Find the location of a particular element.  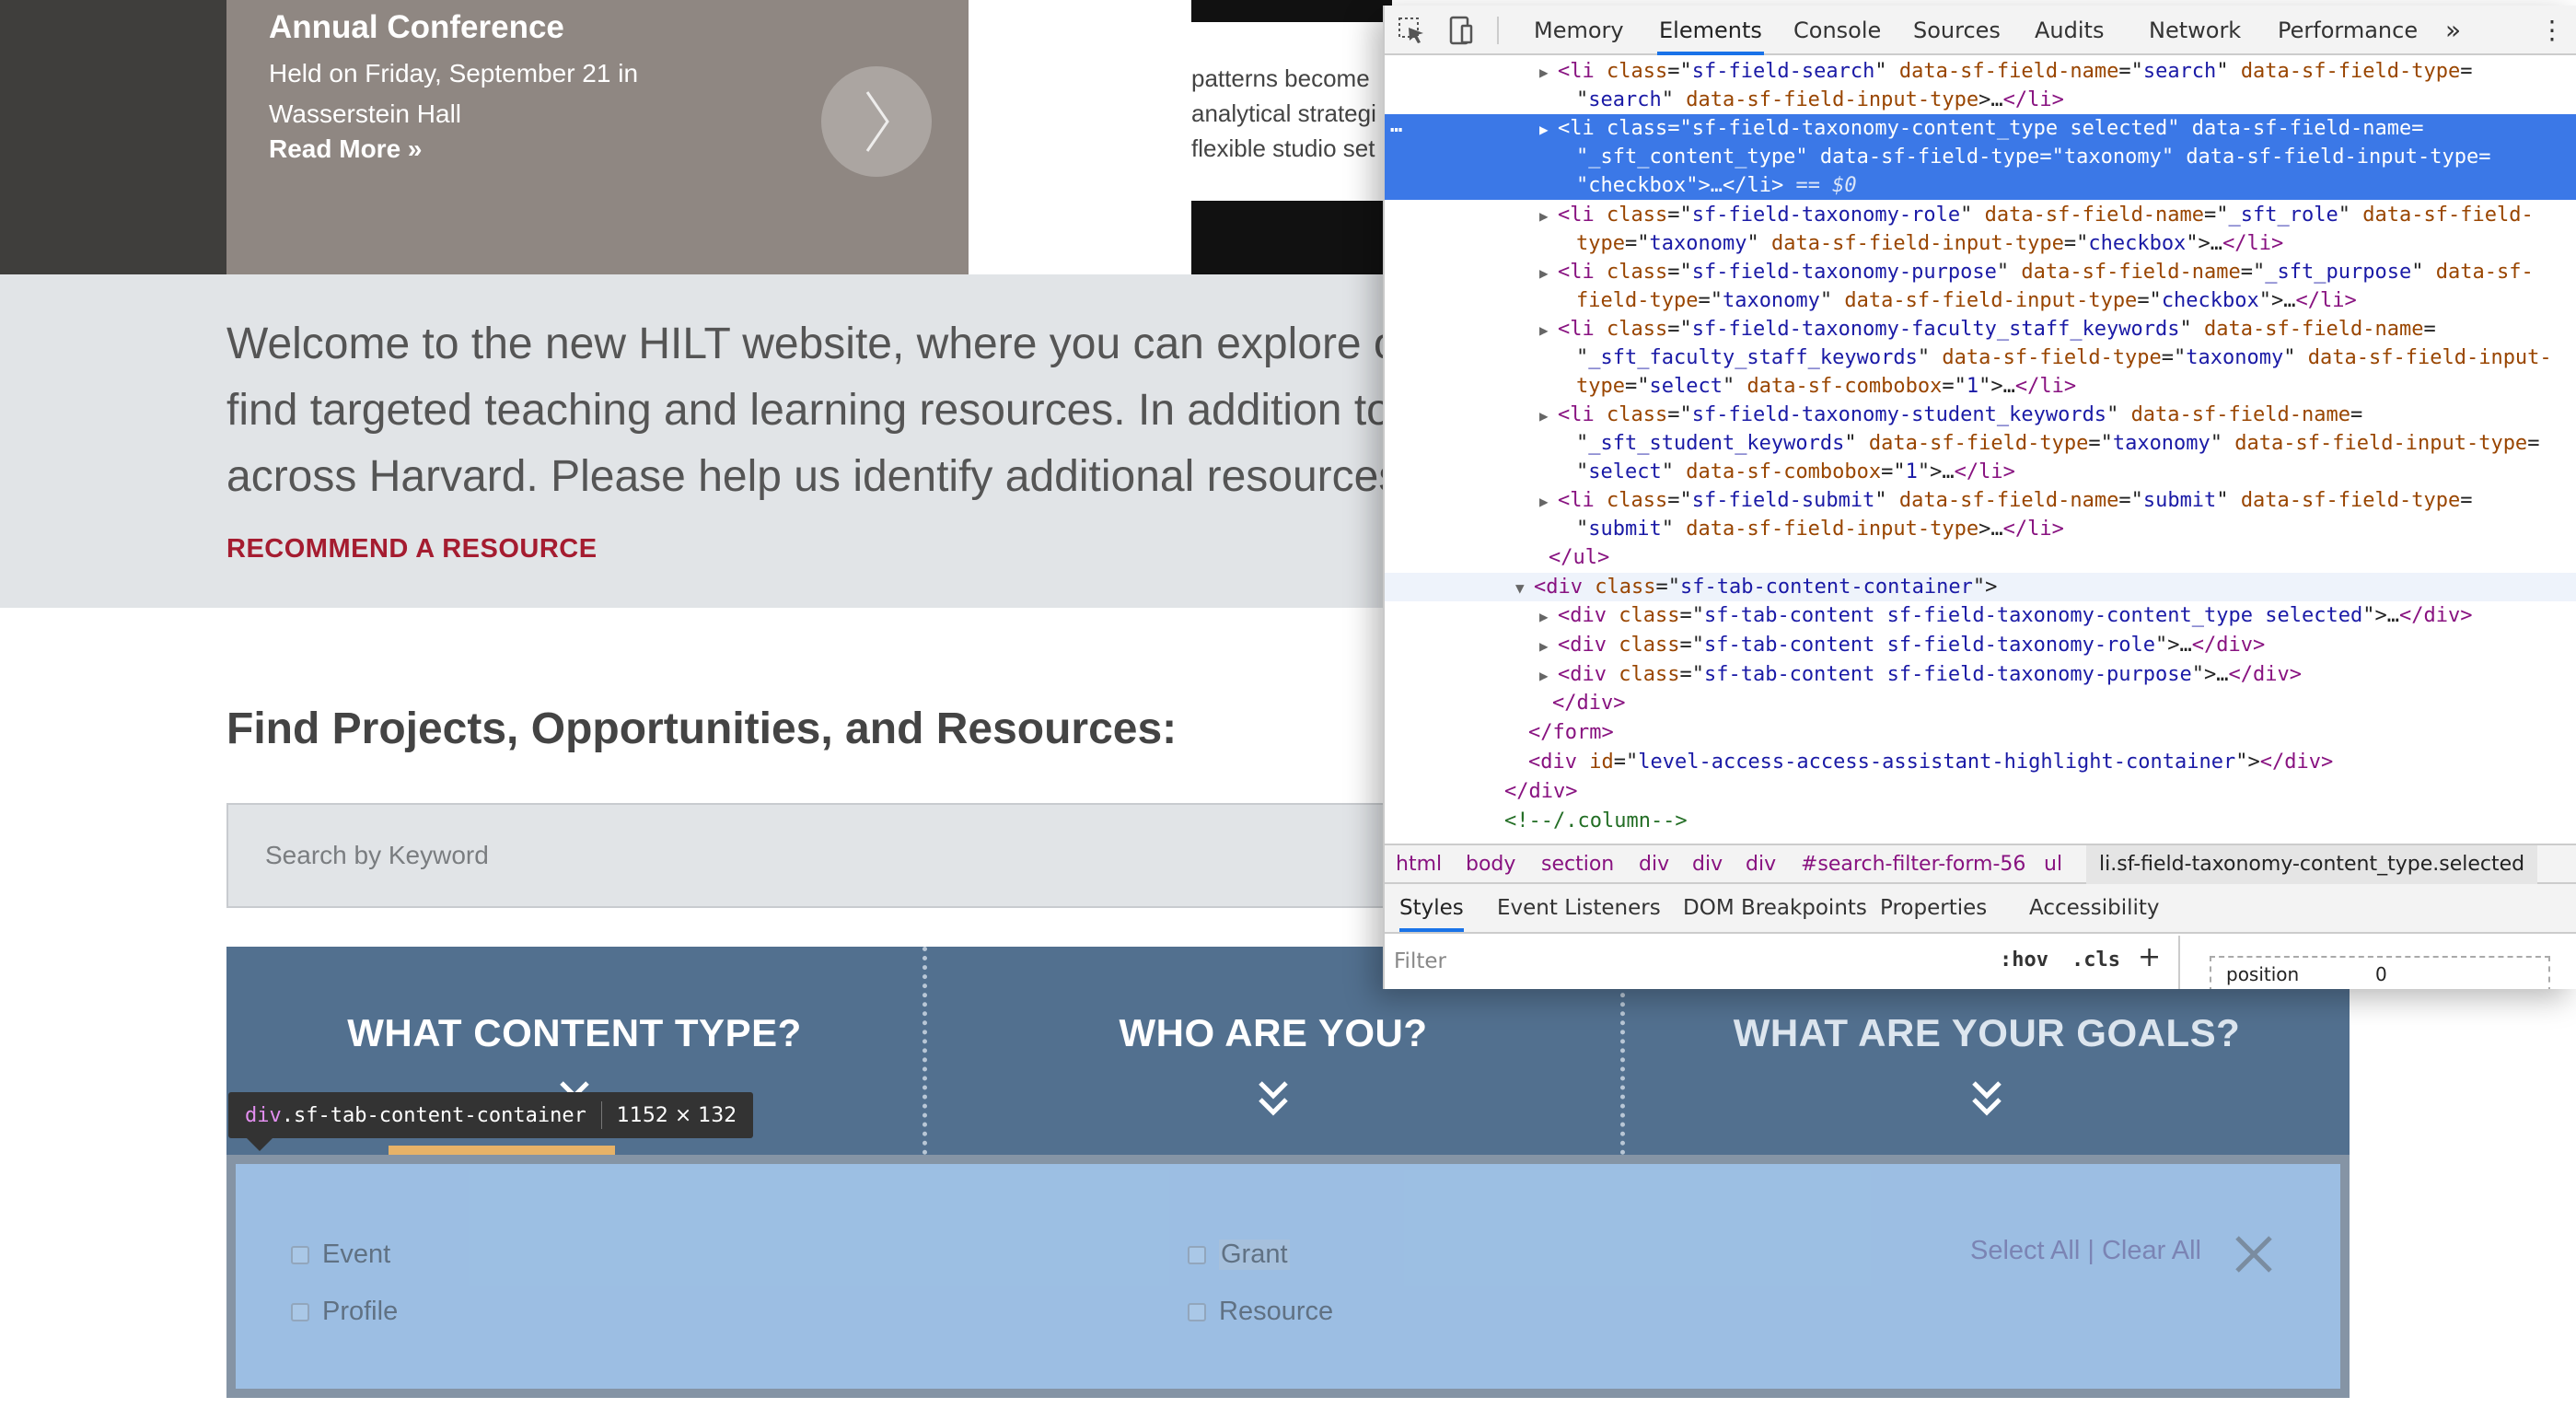

dom-node-line: </form> is located at coordinates (1980, 733).